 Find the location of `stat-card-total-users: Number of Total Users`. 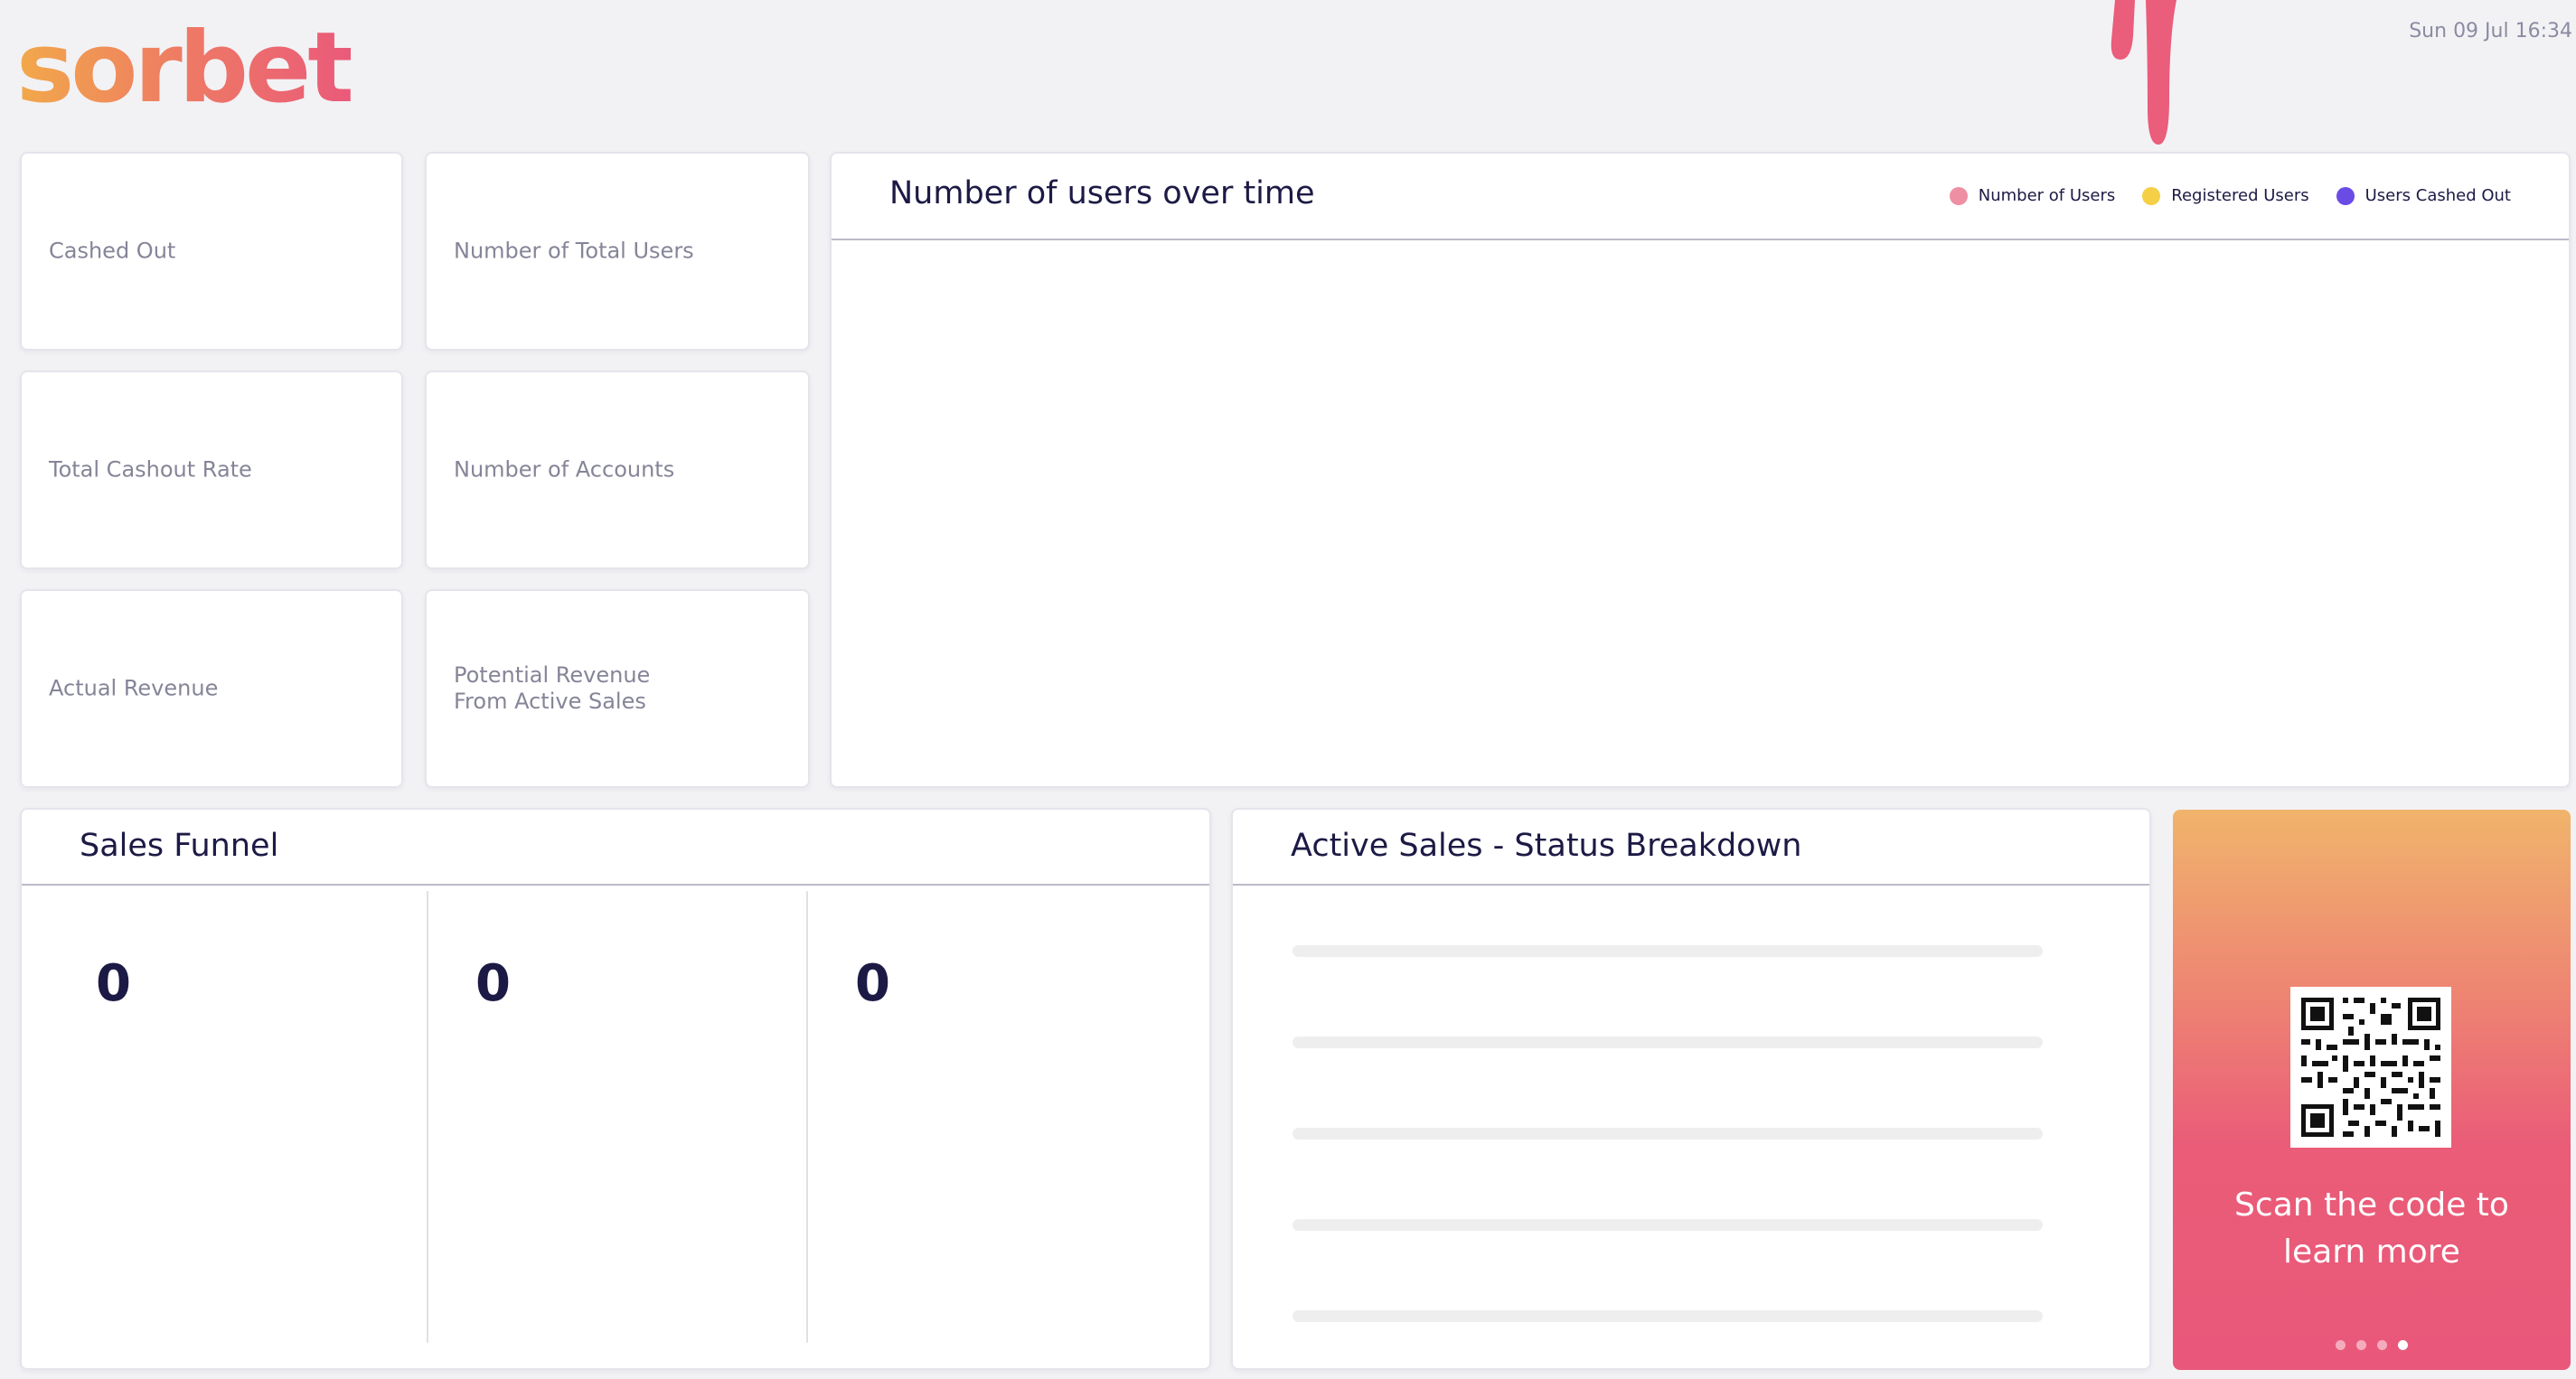

stat-card-total-users: Number of Total Users is located at coordinates (617, 252).